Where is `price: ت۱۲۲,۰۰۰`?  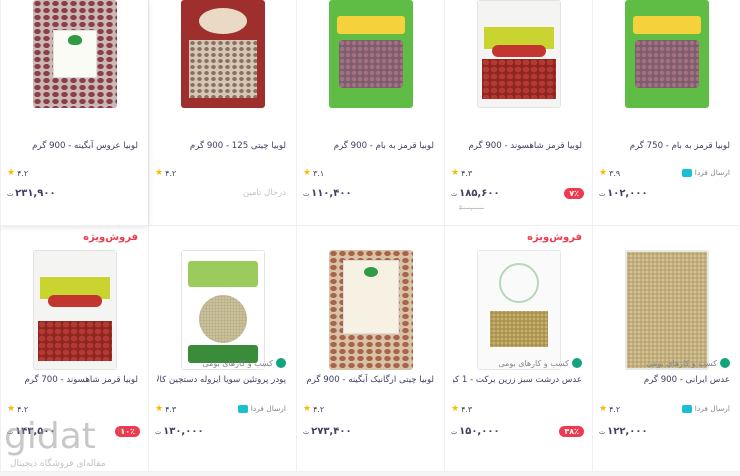 price: ت۱۲۲,۰۰۰ is located at coordinates (623, 431).